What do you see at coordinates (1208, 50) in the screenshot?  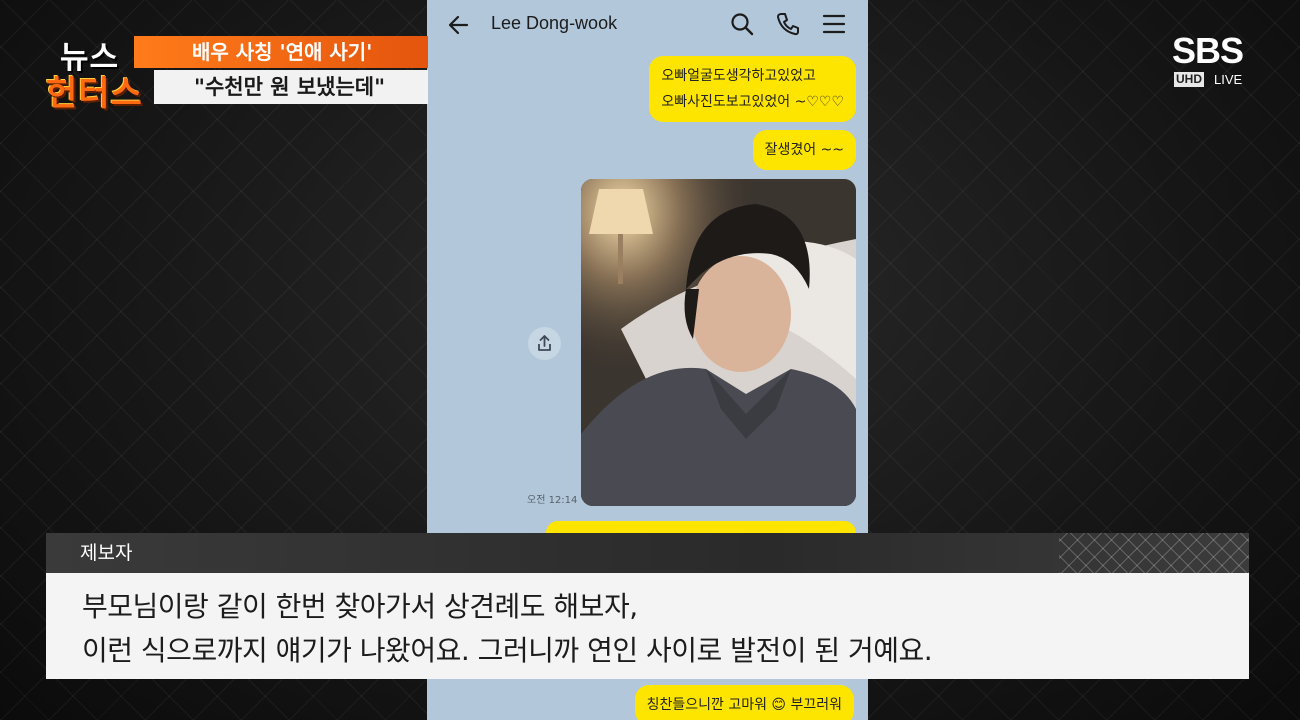 I see `channel-name: SBS` at bounding box center [1208, 50].